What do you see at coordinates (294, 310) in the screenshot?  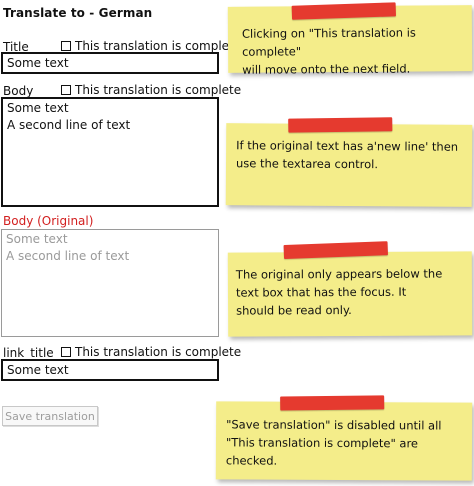 I see `note-line: should be read only.` at bounding box center [294, 310].